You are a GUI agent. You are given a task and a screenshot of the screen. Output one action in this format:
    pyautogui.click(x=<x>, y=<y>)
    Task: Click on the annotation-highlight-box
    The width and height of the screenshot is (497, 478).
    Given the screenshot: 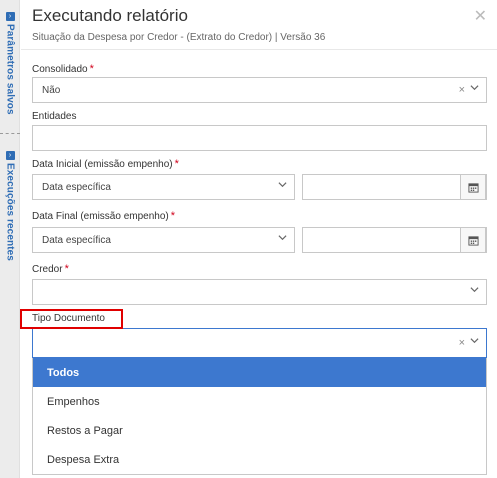 What is the action you would take?
    pyautogui.click(x=71, y=319)
    